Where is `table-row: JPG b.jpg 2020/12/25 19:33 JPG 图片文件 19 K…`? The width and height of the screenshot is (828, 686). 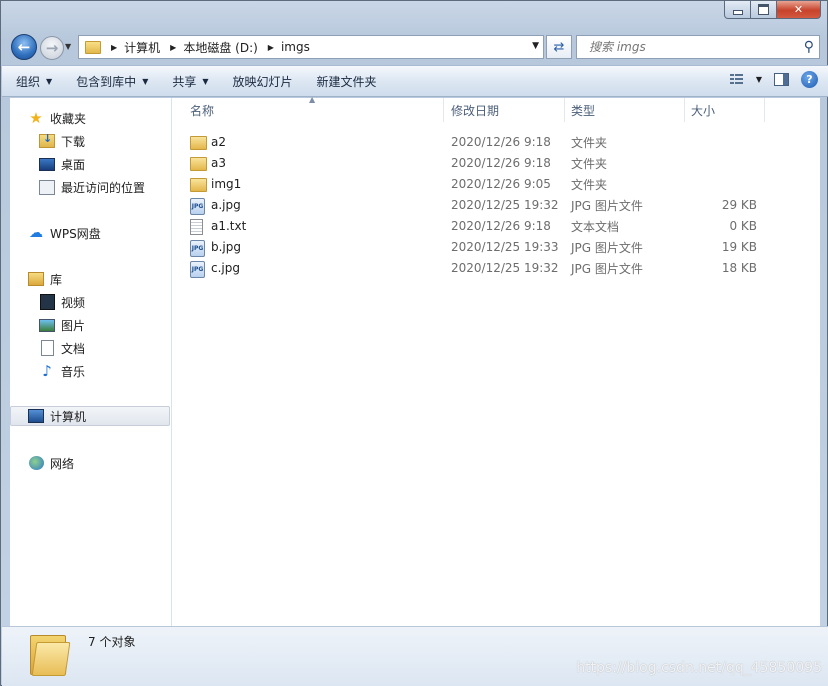 table-row: JPG b.jpg 2020/12/25 19:33 JPG 图片文件 19 K… is located at coordinates (484, 247).